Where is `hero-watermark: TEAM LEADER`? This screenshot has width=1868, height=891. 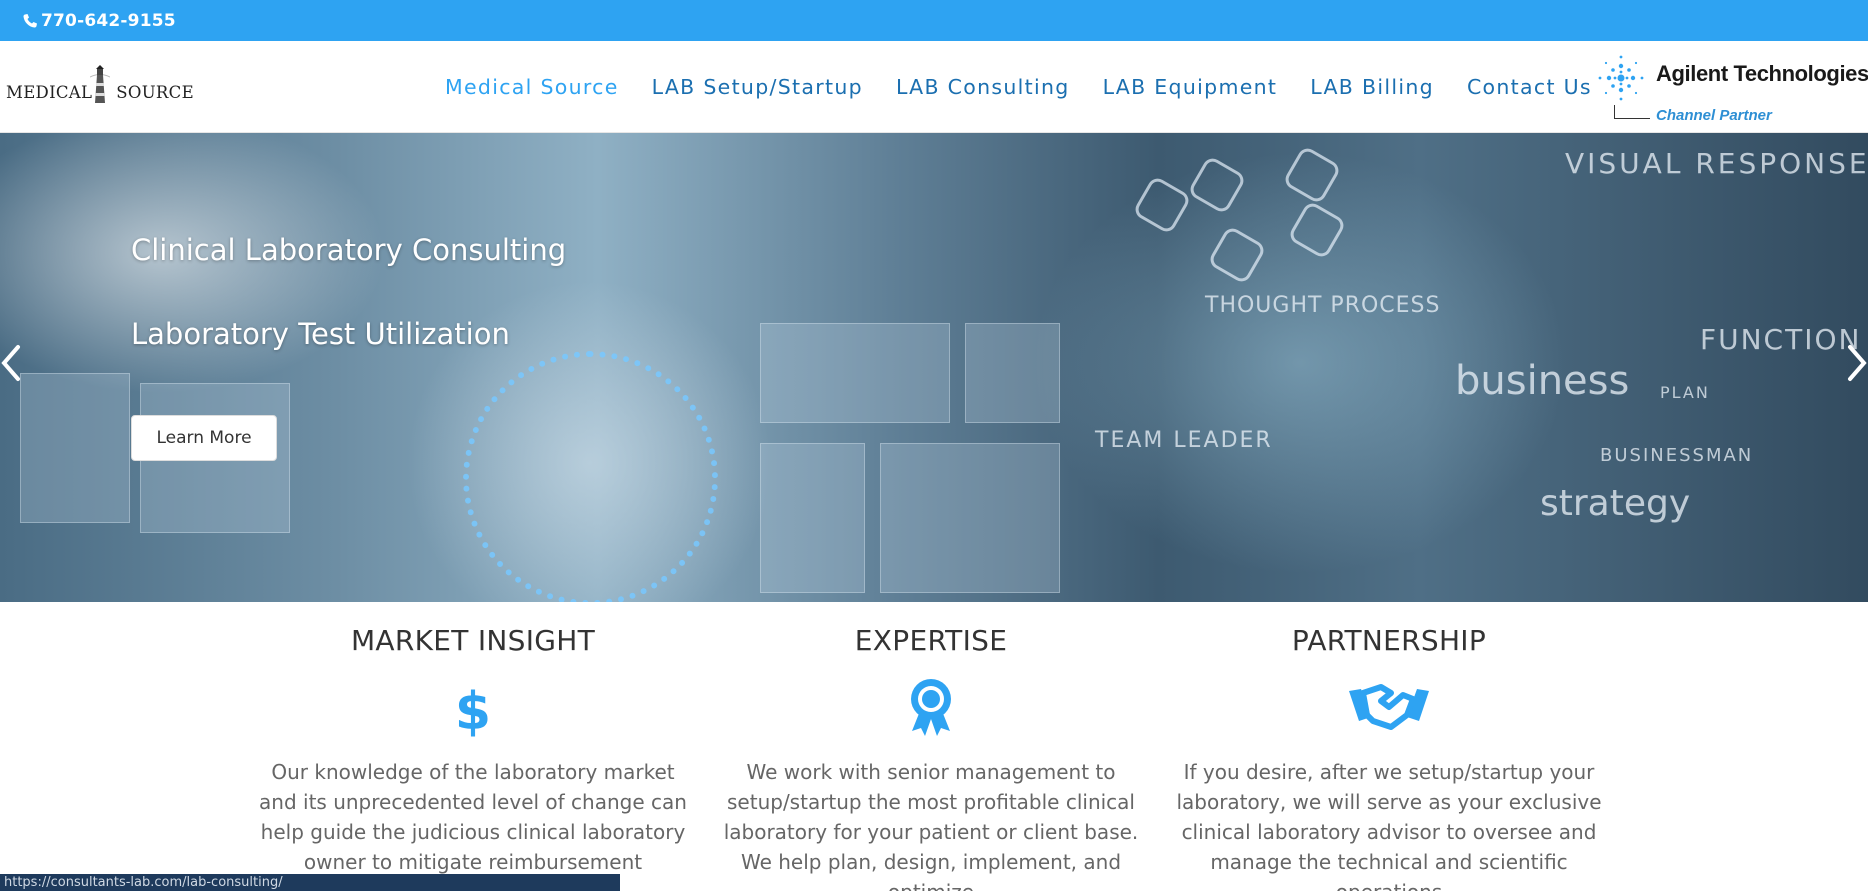
hero-watermark: TEAM LEADER is located at coordinates (1184, 440).